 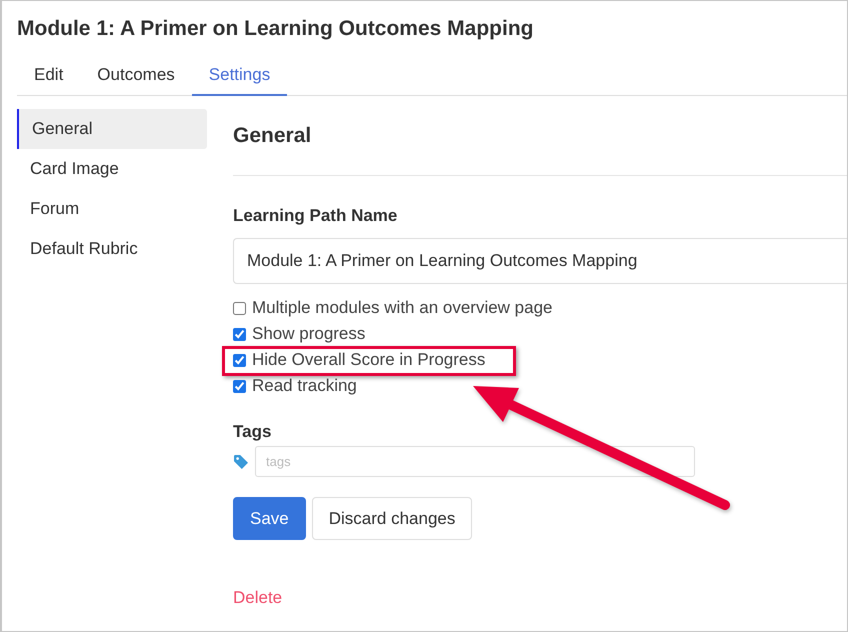 What do you see at coordinates (241, 462) in the screenshot?
I see `tag-icon` at bounding box center [241, 462].